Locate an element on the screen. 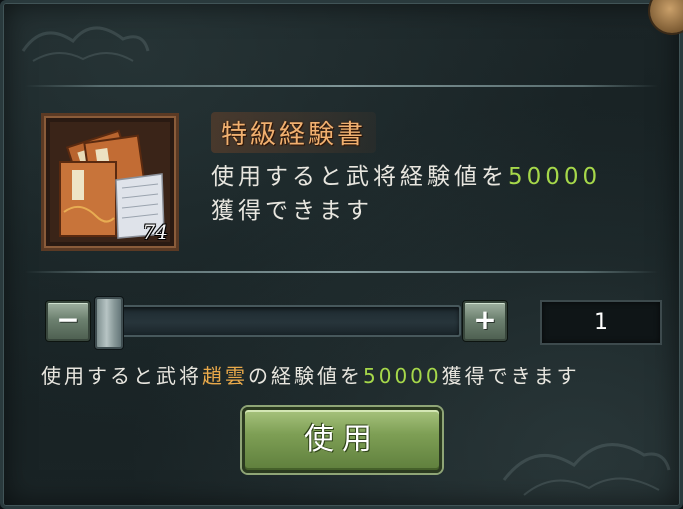 This screenshot has width=683, height=509. summary-text-2: の経験値を is located at coordinates (305, 376).